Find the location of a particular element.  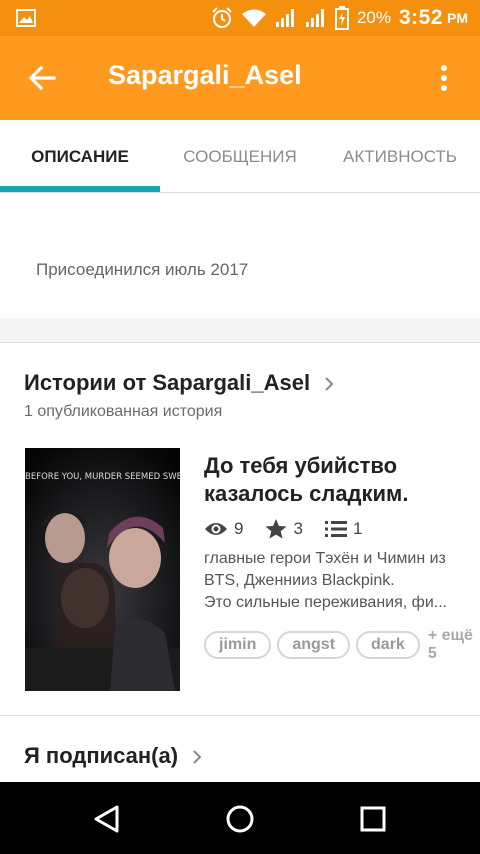

votes-count: 3 is located at coordinates (298, 528).